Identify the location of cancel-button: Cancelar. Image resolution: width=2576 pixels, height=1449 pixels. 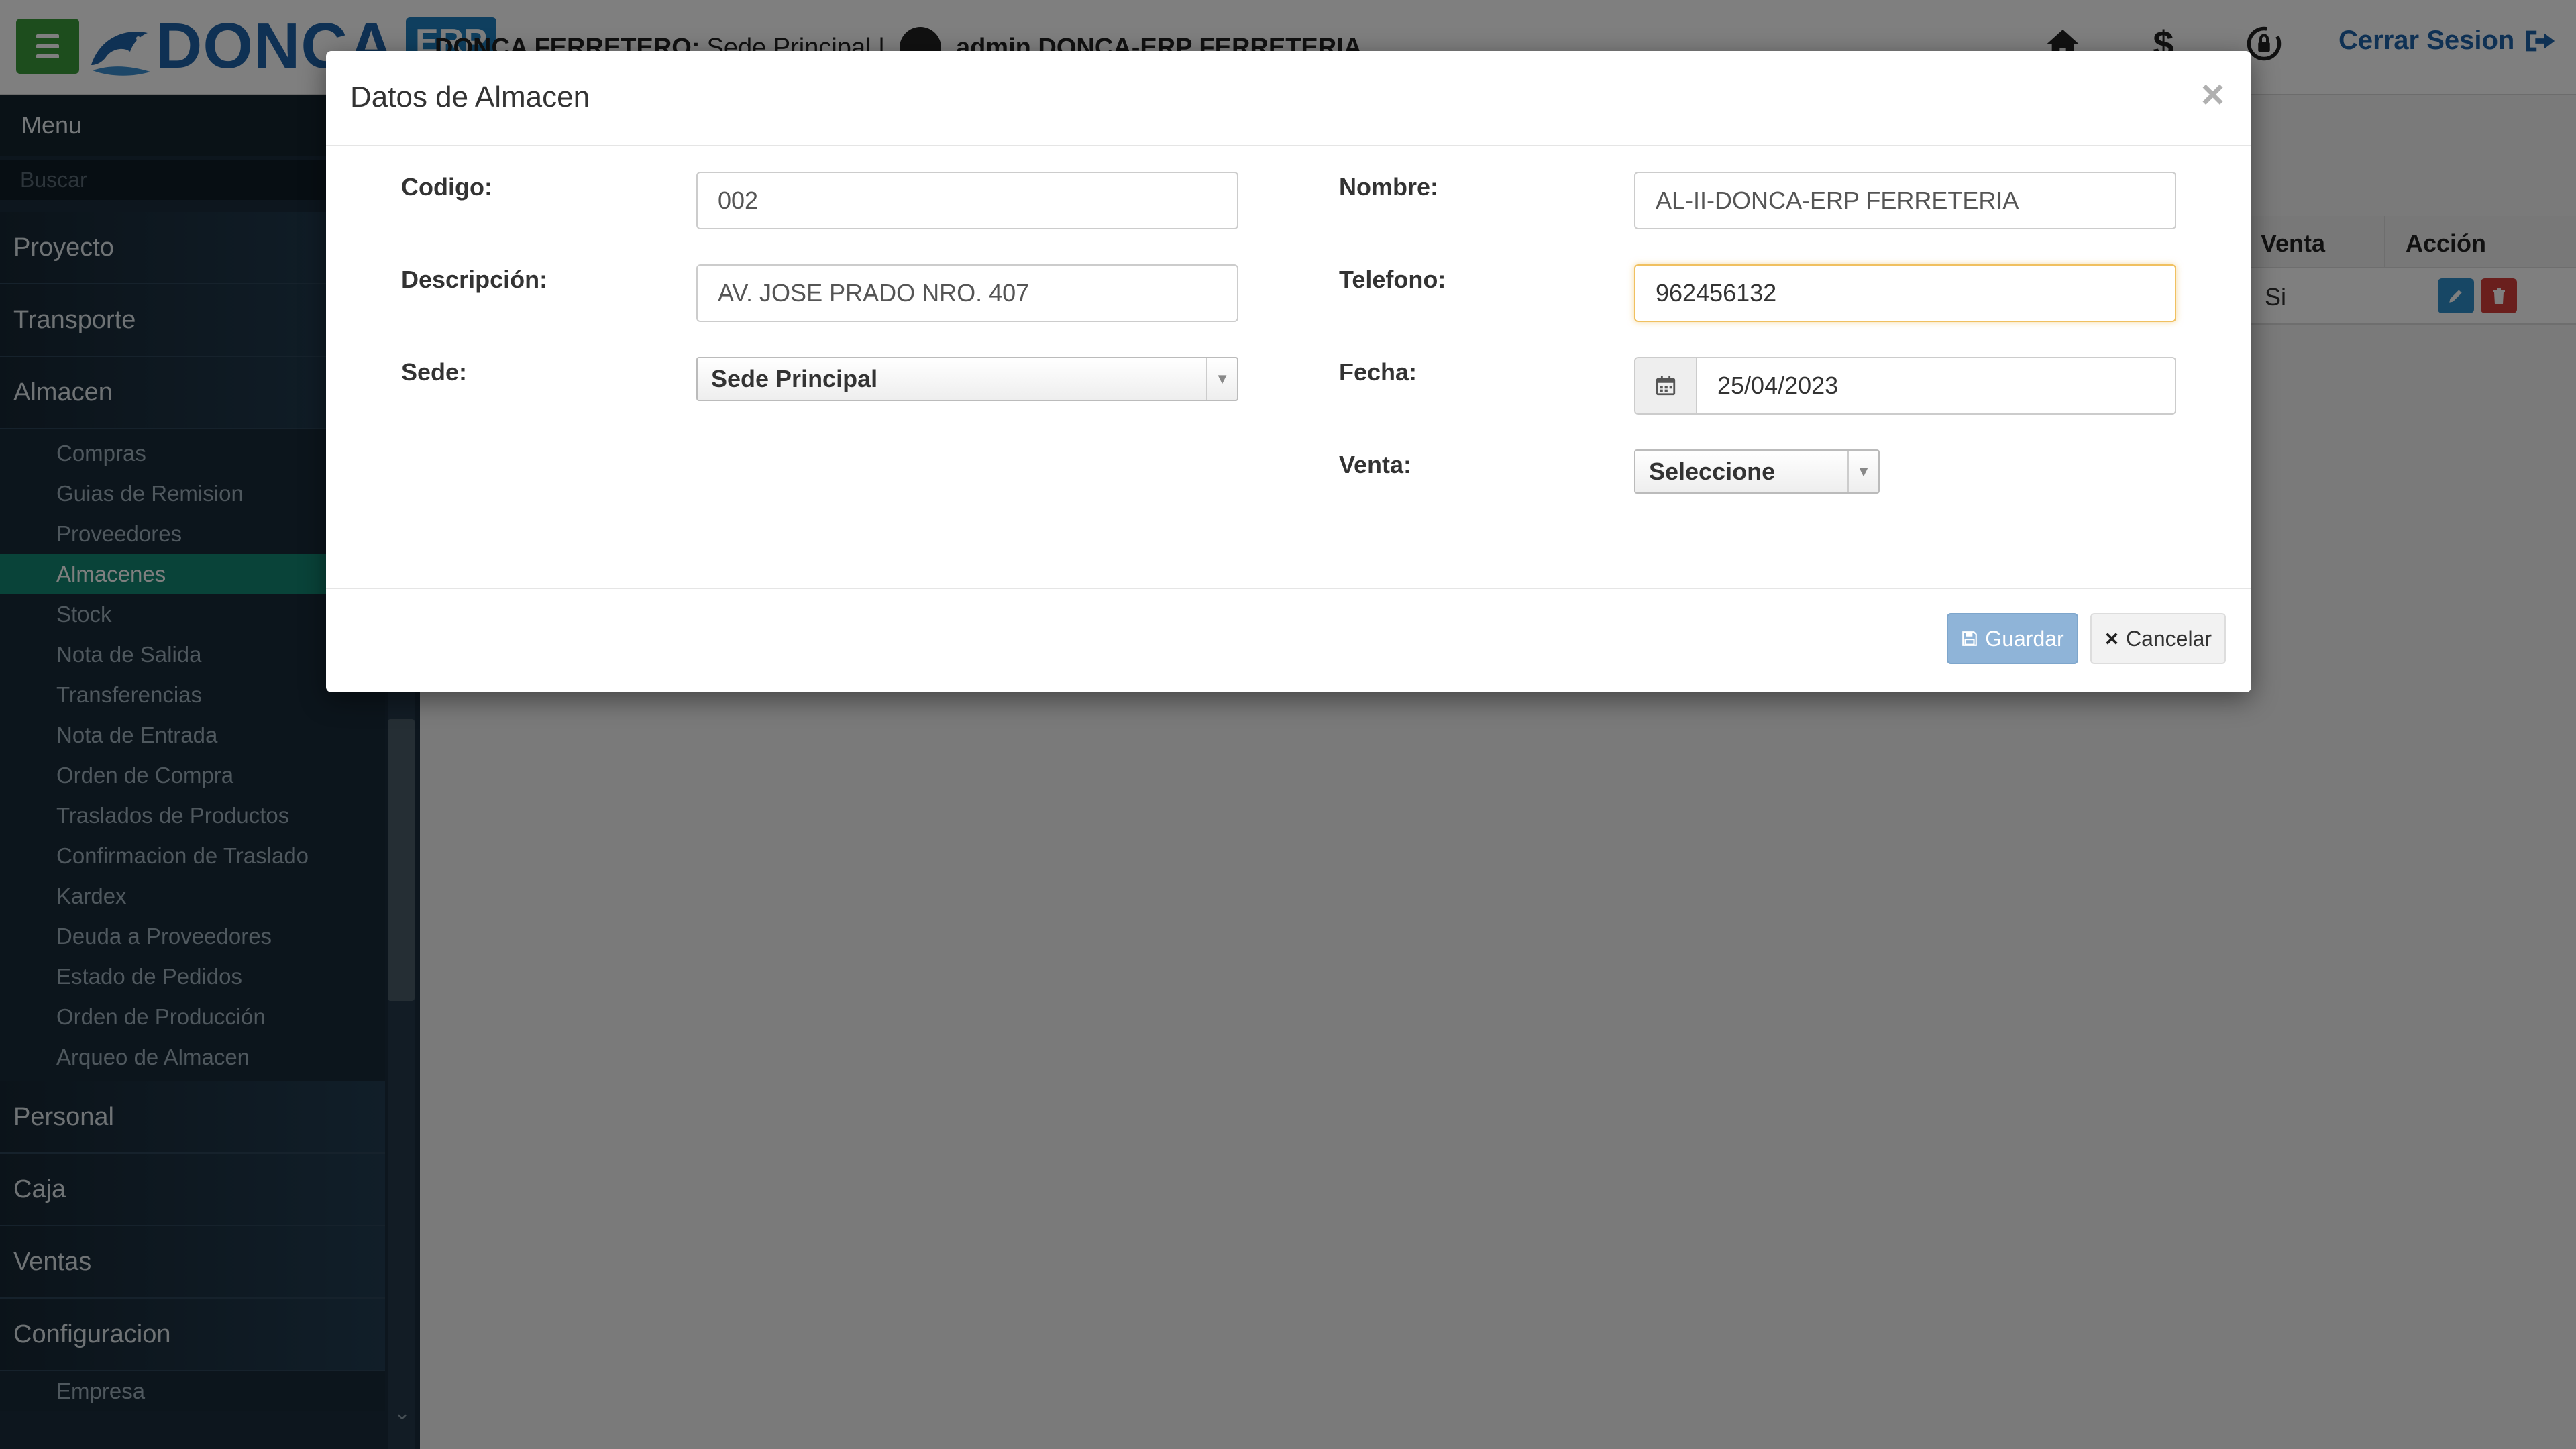
(2158, 638).